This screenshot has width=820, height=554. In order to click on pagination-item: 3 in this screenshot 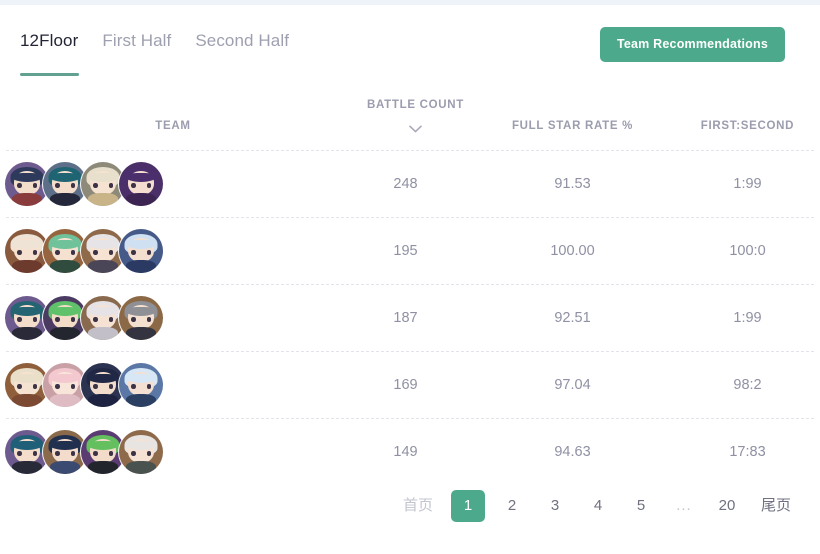, I will do `click(555, 506)`.